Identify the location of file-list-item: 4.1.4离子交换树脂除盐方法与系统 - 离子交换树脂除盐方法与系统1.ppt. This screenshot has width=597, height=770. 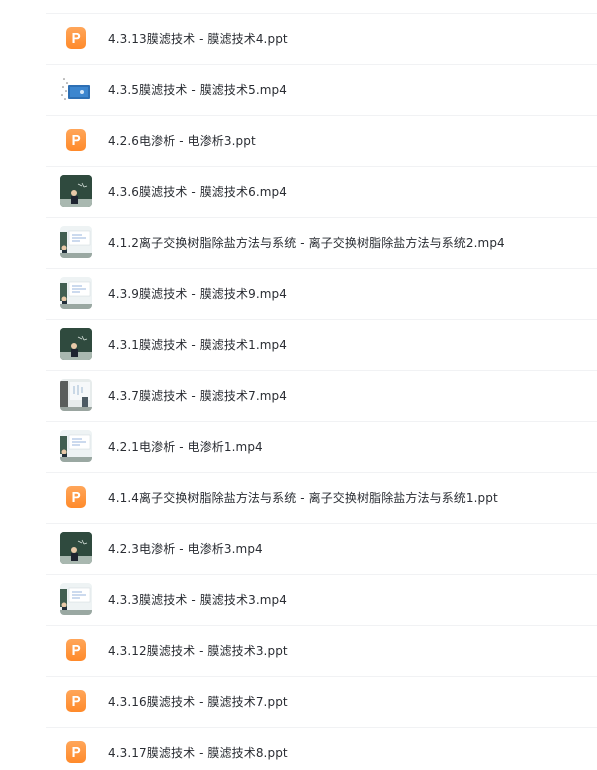
(321, 497).